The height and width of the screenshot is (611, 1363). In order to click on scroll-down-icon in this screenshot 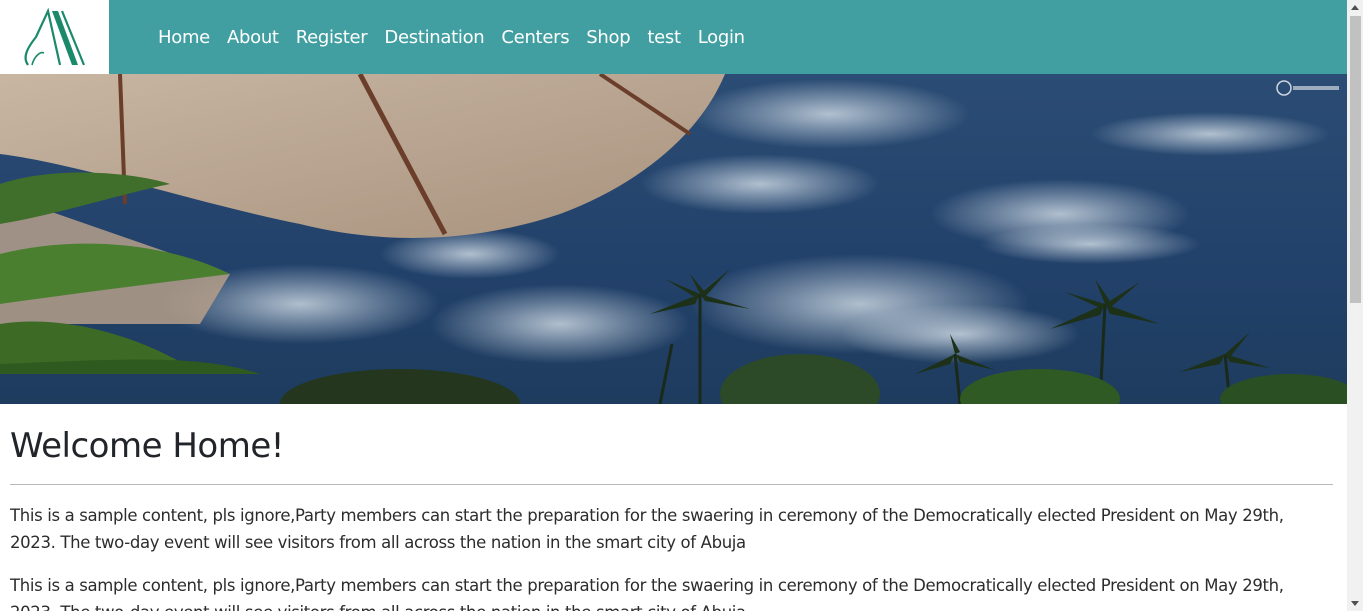, I will do `click(1355, 603)`.